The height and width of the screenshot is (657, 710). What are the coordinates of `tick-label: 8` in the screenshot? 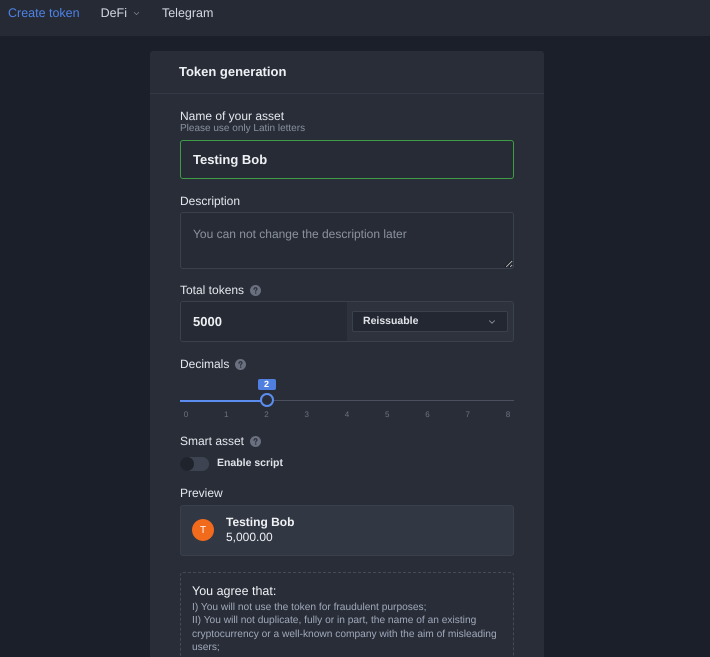 It's located at (508, 415).